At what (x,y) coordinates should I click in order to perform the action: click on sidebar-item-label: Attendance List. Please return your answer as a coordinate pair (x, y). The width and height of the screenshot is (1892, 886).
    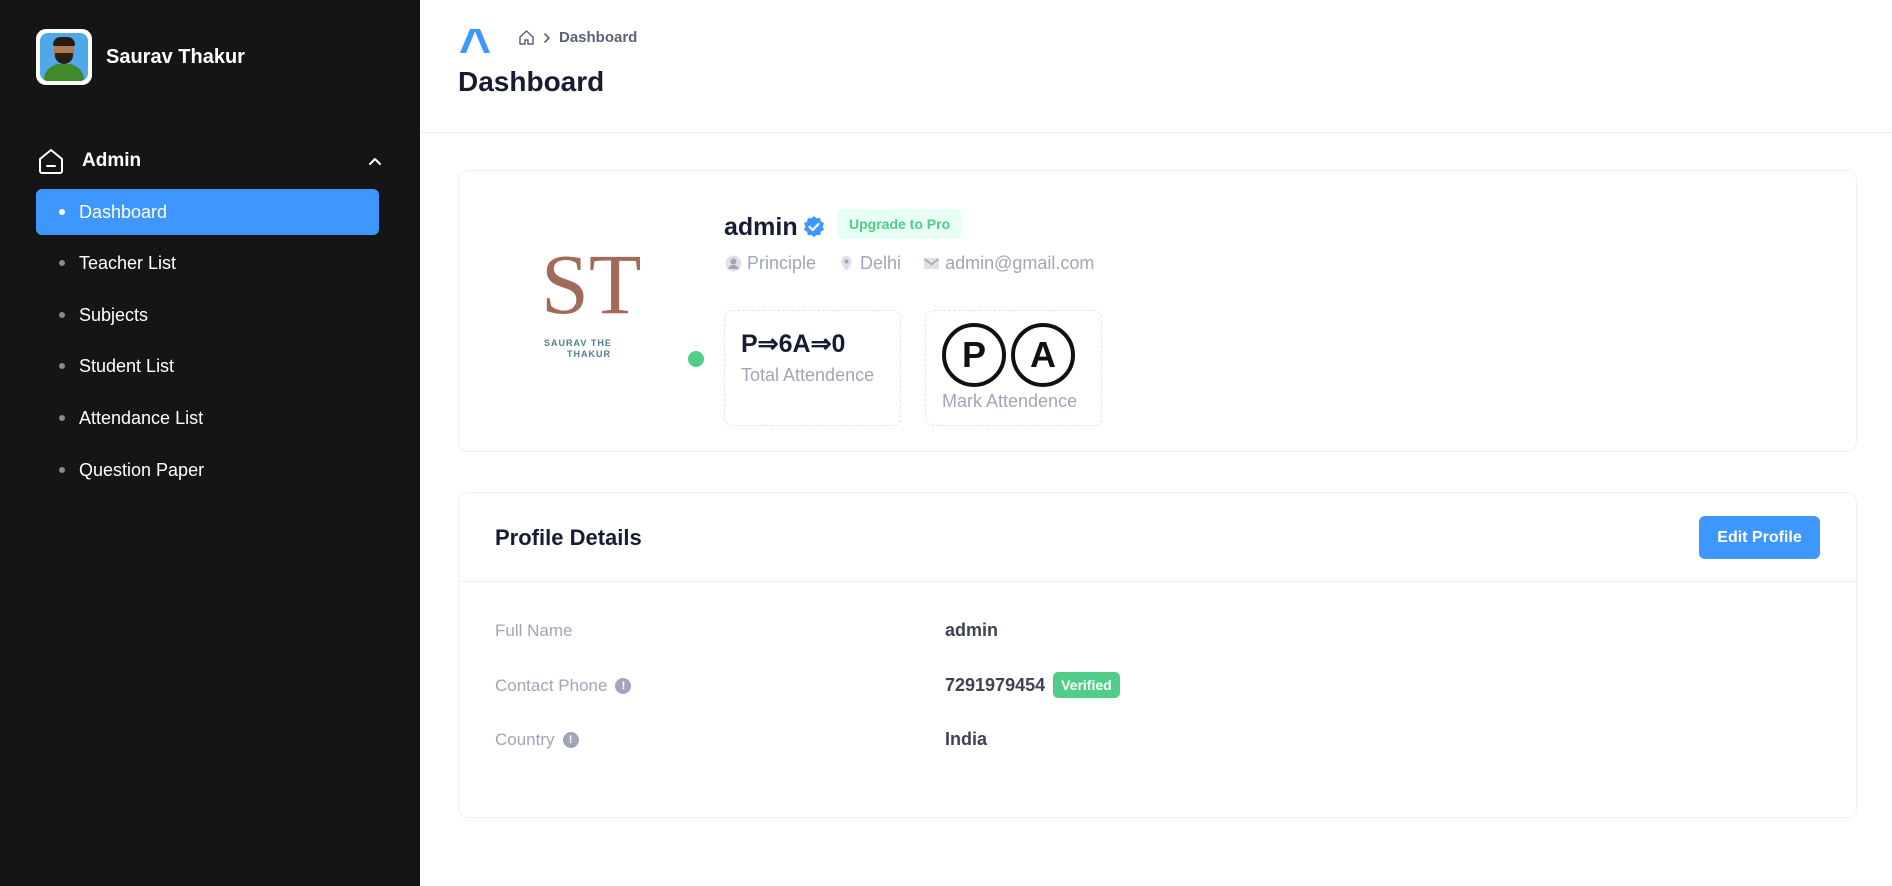
    Looking at the image, I should click on (141, 417).